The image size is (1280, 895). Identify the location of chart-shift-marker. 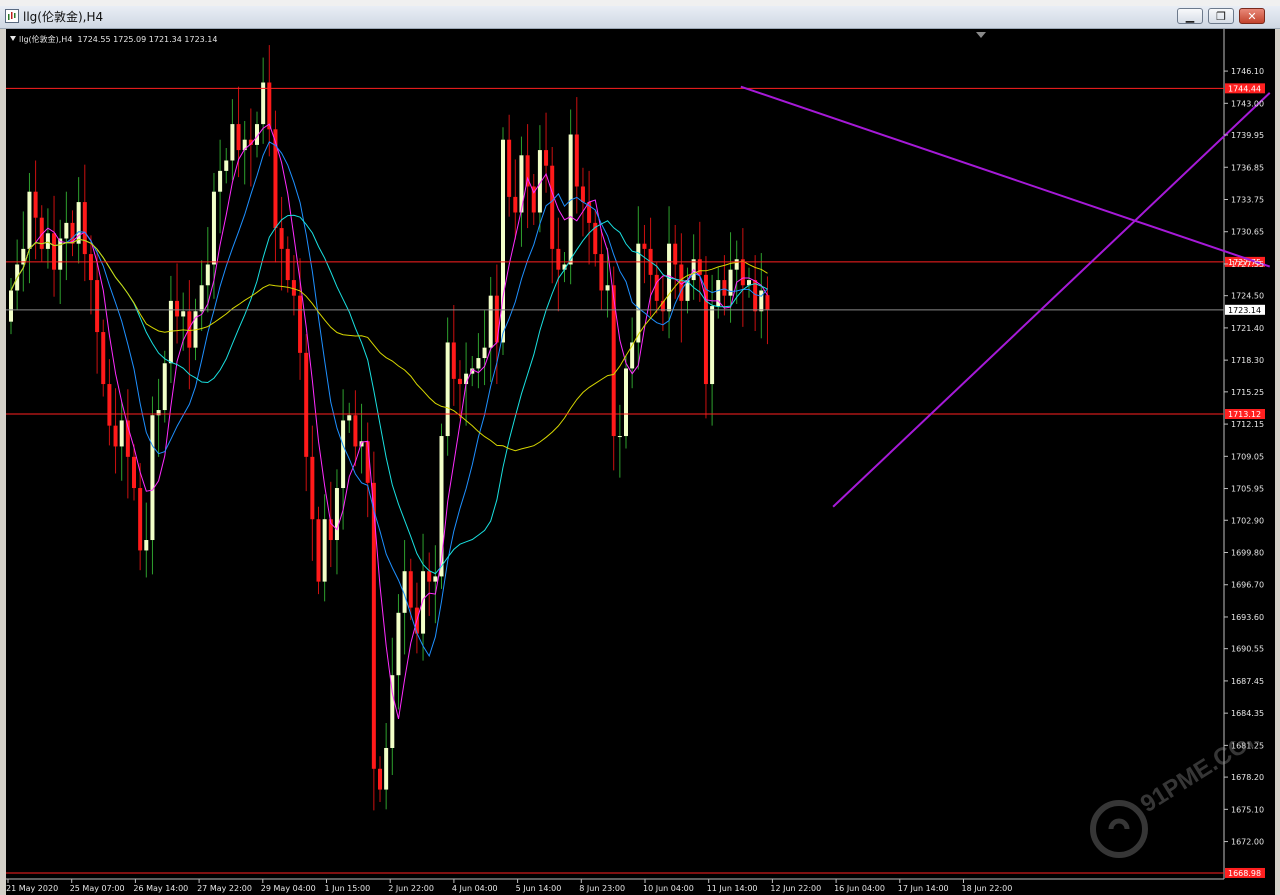
(981, 35).